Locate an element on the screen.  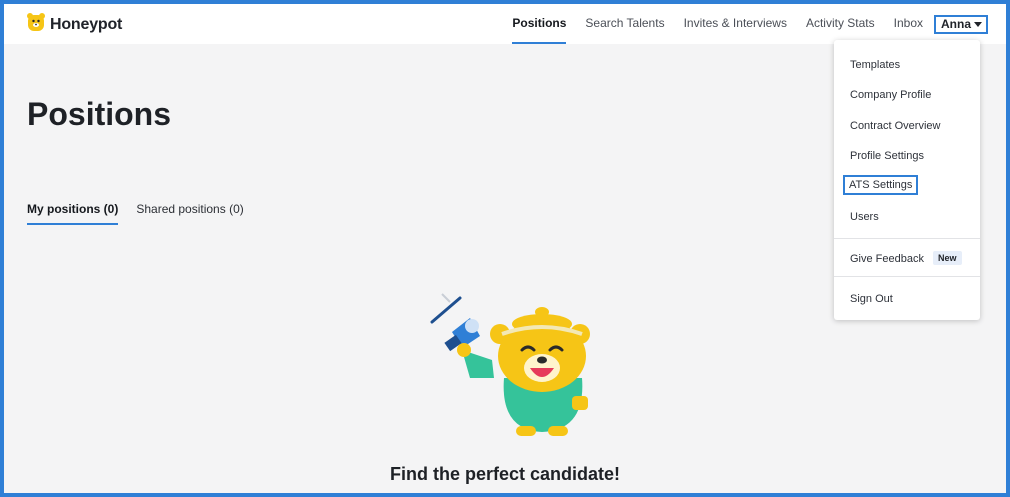
menu-item-templates: Templates is located at coordinates (875, 65).